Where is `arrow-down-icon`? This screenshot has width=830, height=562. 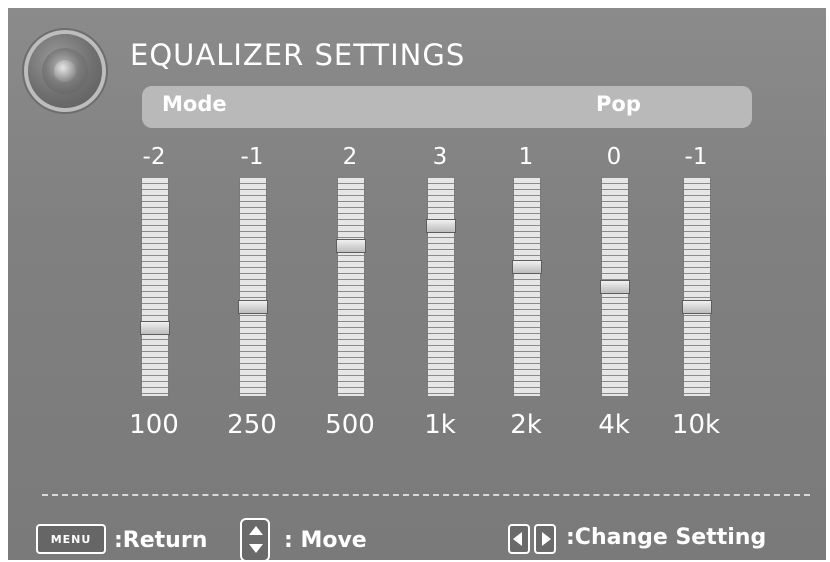
arrow-down-icon is located at coordinates (256, 548).